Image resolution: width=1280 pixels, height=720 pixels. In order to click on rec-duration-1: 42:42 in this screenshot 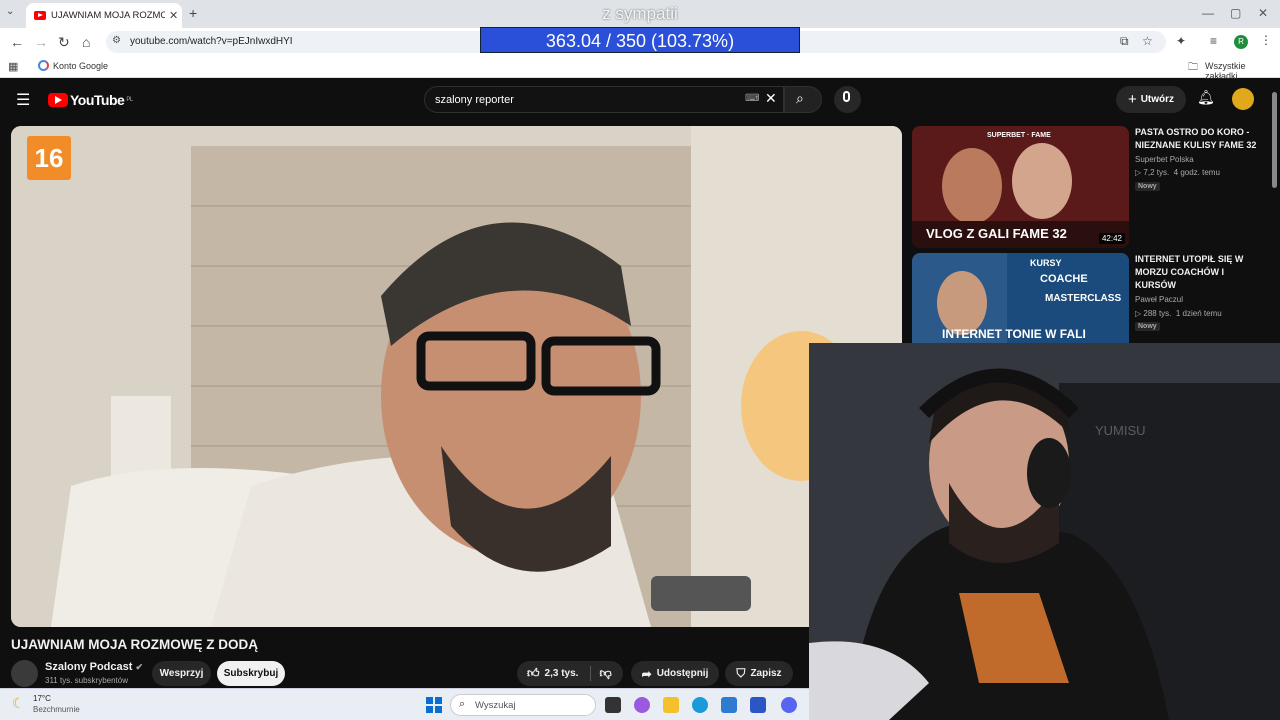, I will do `click(1111, 238)`.